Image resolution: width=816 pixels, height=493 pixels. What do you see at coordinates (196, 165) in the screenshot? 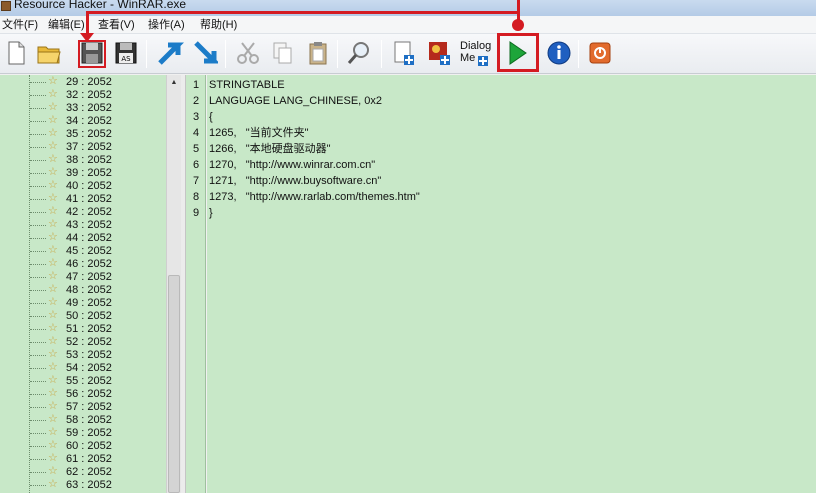
I see `line-number: 6` at bounding box center [196, 165].